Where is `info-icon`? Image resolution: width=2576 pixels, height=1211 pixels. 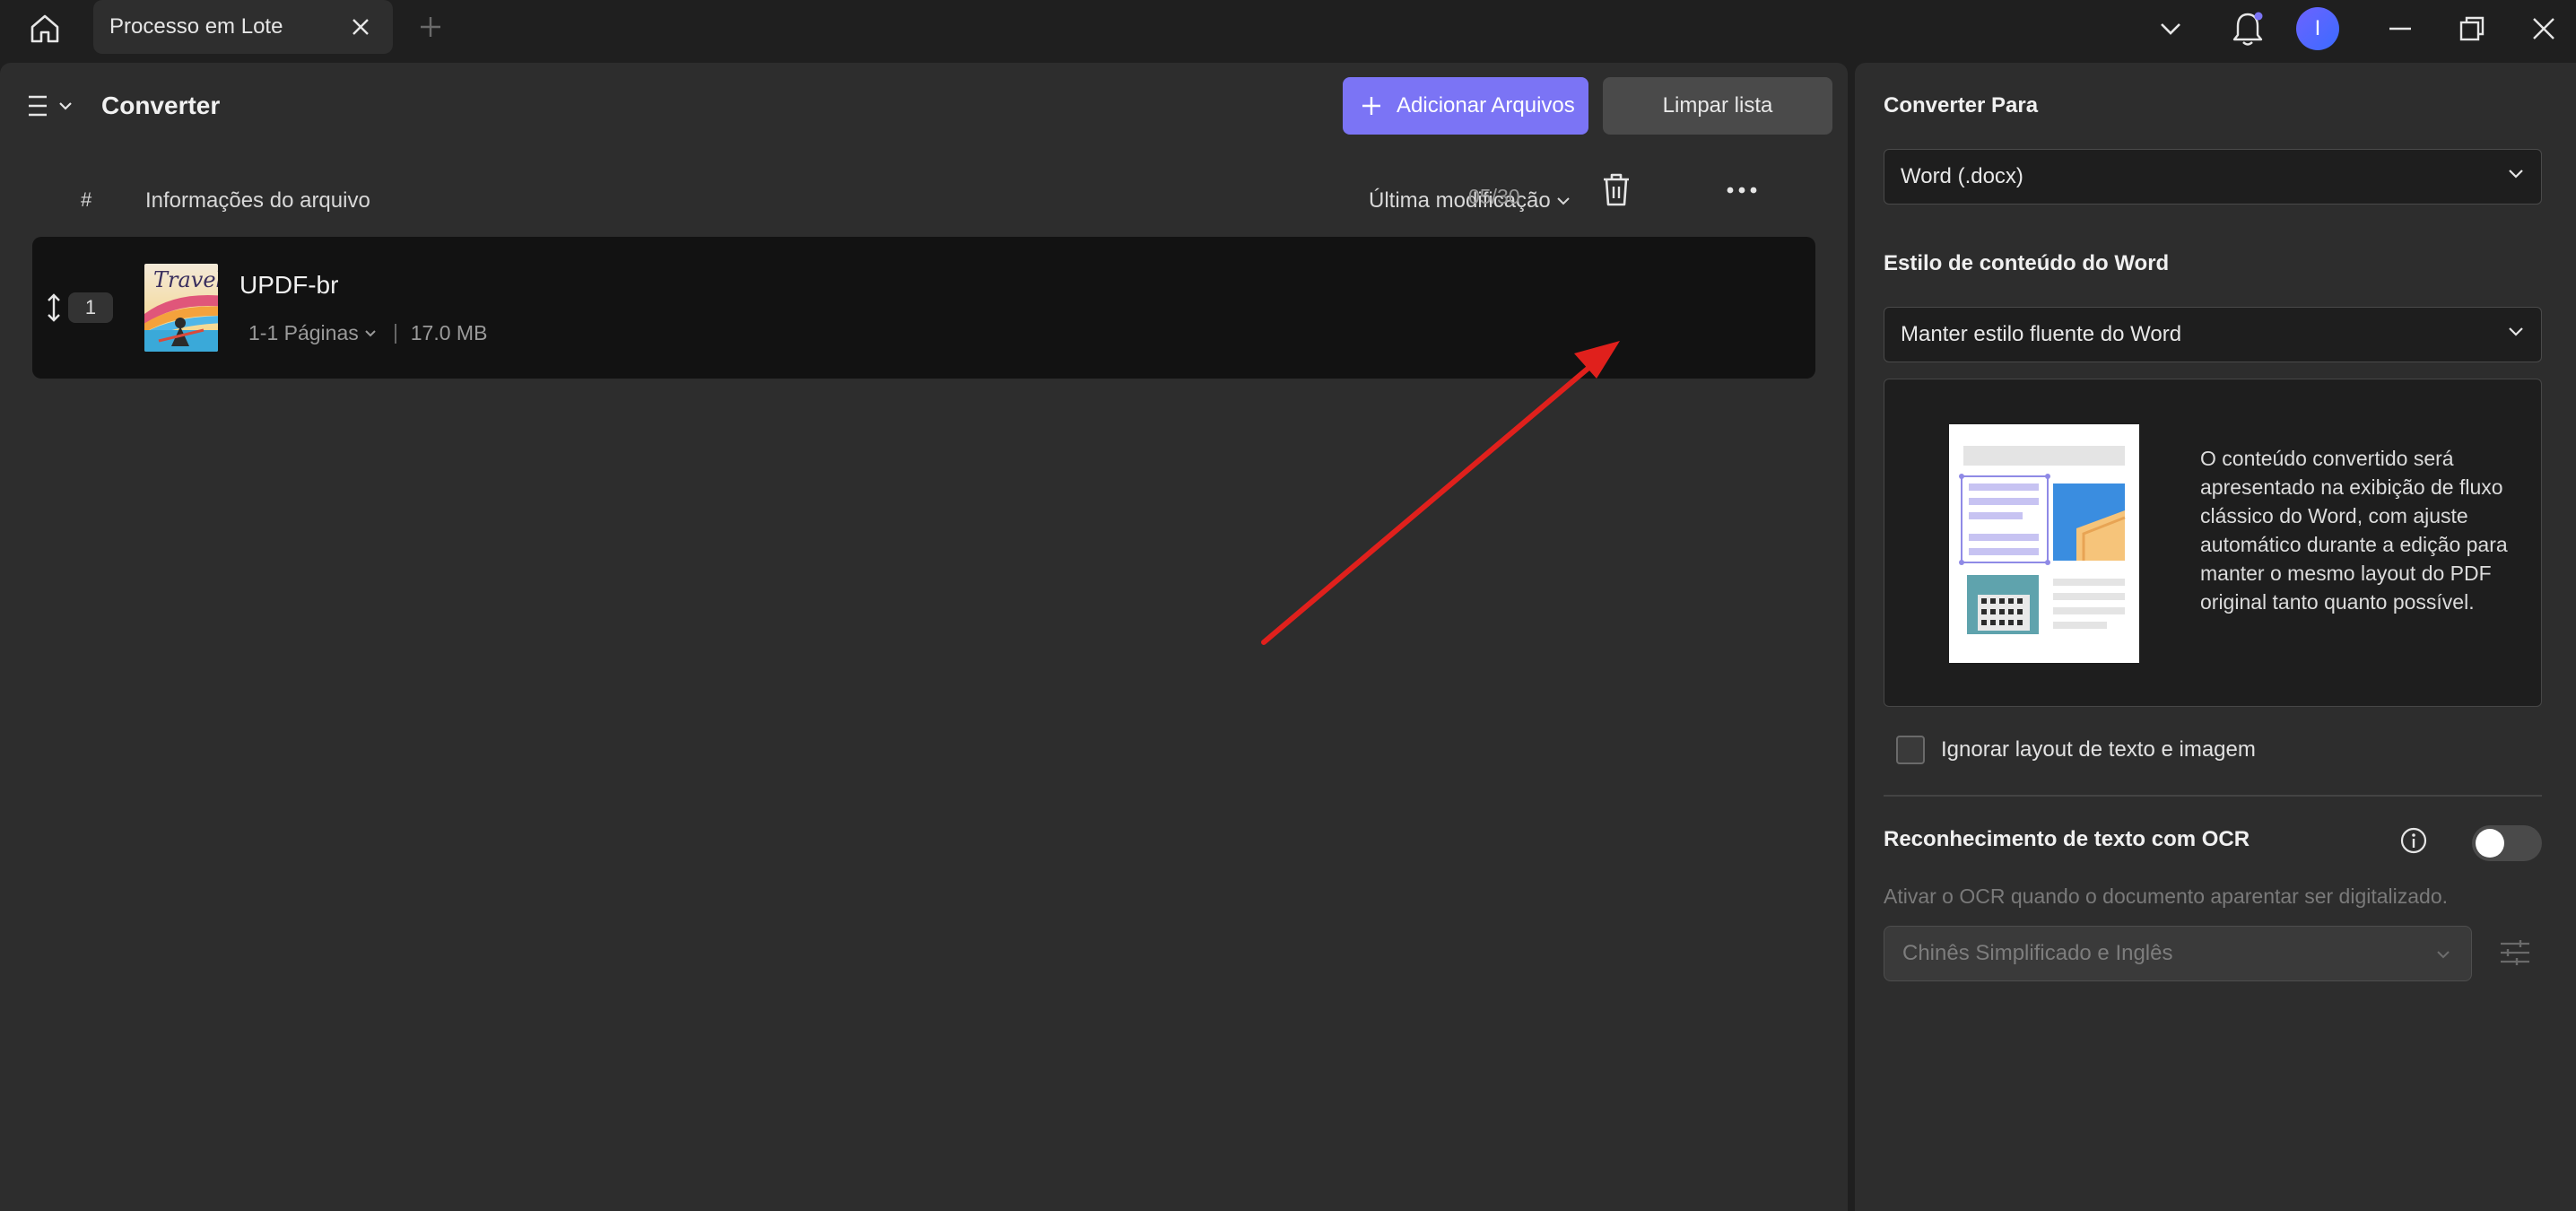
info-icon is located at coordinates (2413, 841).